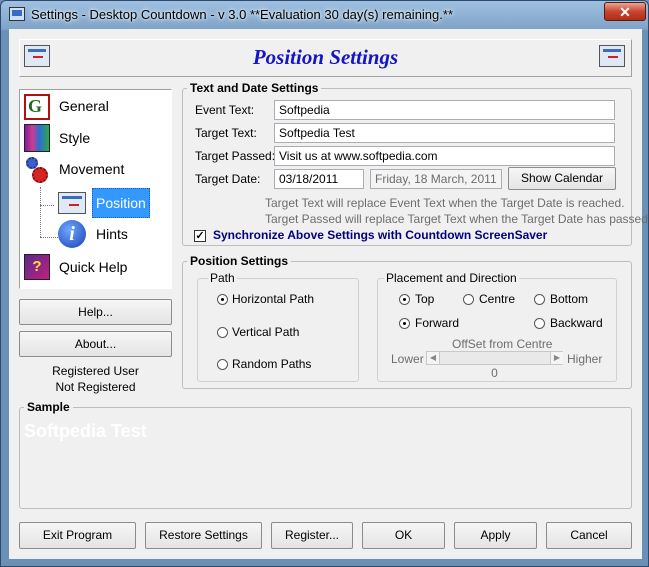  What do you see at coordinates (222, 364) in the screenshot?
I see `random-paths-radio` at bounding box center [222, 364].